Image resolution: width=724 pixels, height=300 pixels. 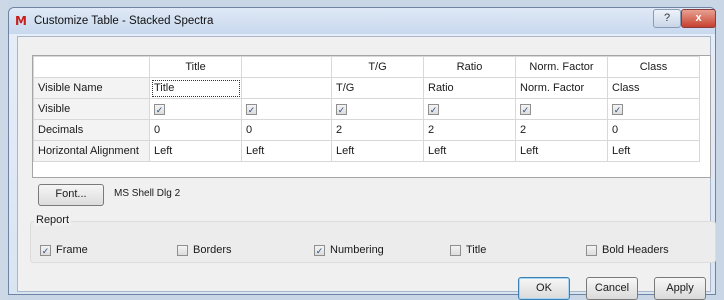 What do you see at coordinates (212, 250) in the screenshot?
I see `borders-option-label: Borders` at bounding box center [212, 250].